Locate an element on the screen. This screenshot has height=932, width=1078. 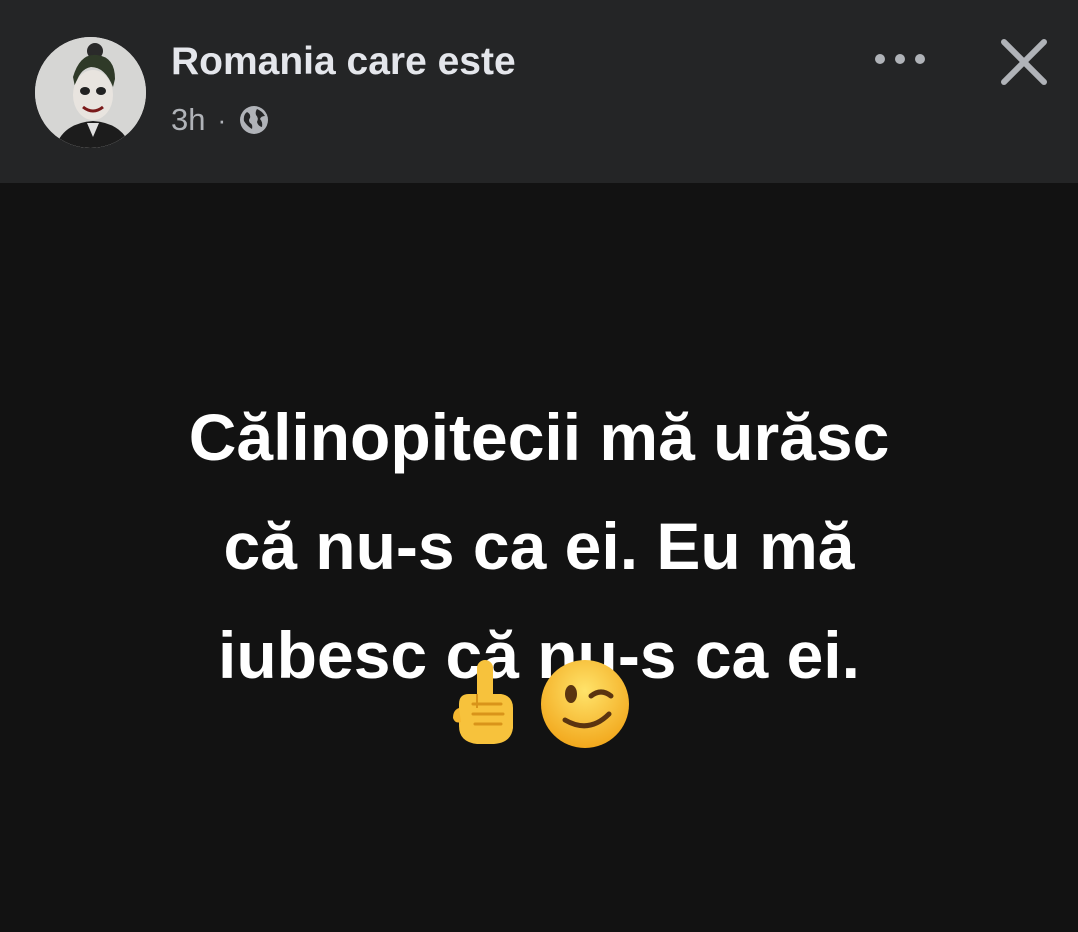
more-options-icon is located at coordinates (900, 59).